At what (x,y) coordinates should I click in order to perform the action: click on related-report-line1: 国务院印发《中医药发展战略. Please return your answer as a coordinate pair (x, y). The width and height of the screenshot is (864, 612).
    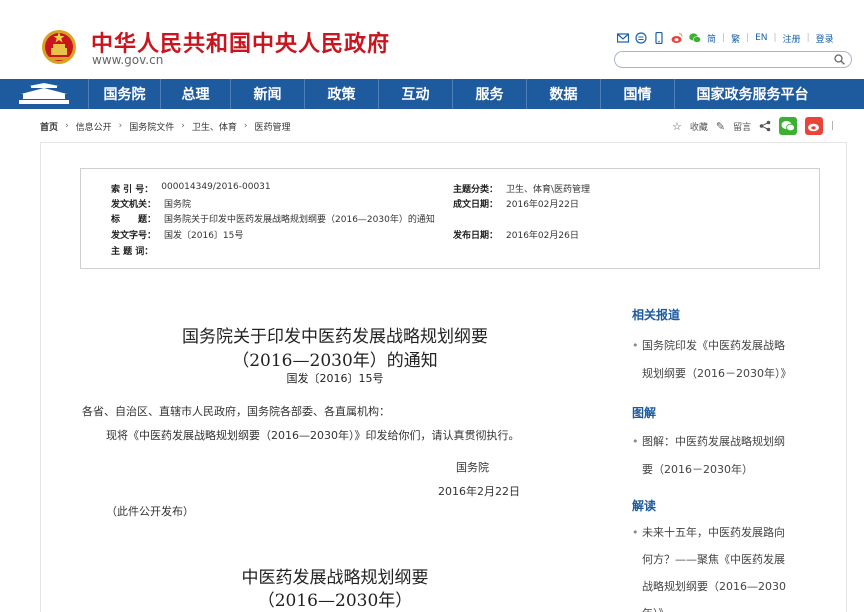
    Looking at the image, I should click on (712, 346).